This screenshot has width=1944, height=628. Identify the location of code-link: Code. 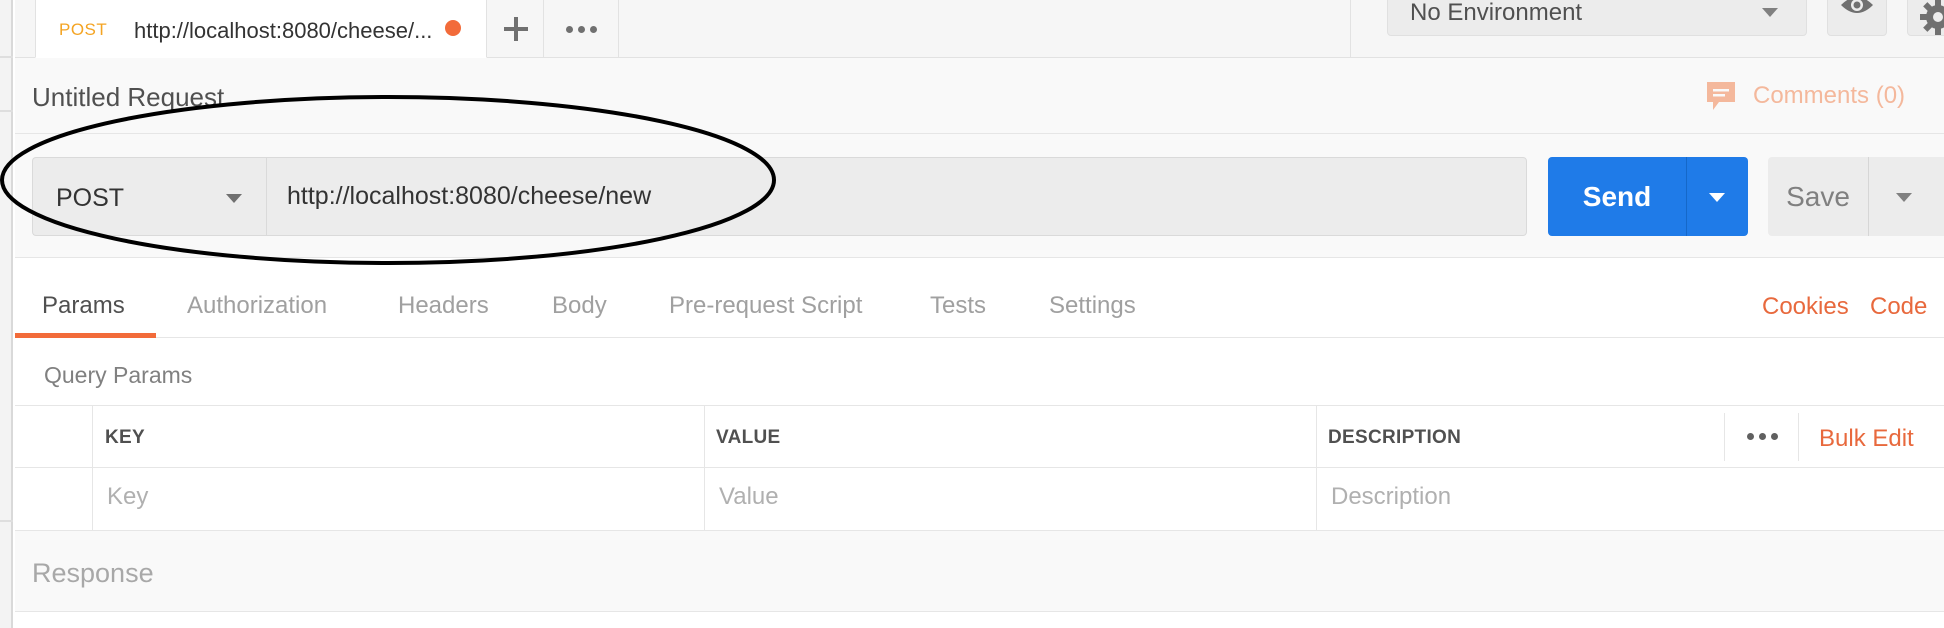
(1898, 307).